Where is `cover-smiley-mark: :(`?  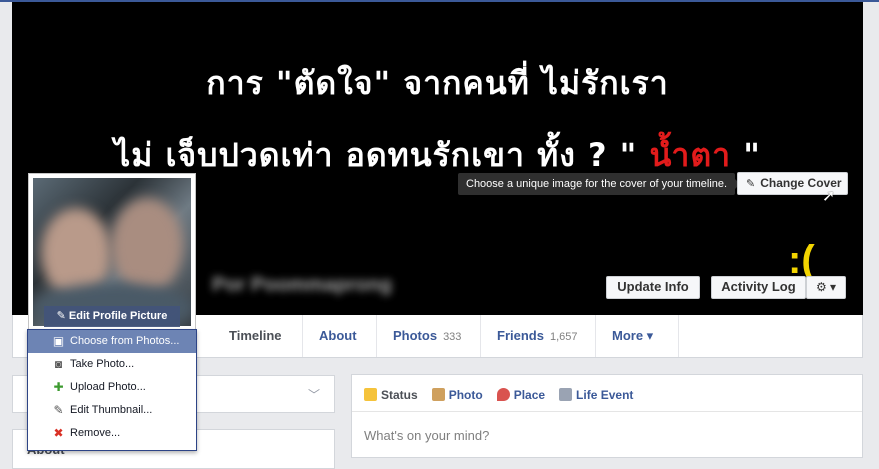 cover-smiley-mark: :( is located at coordinates (801, 260).